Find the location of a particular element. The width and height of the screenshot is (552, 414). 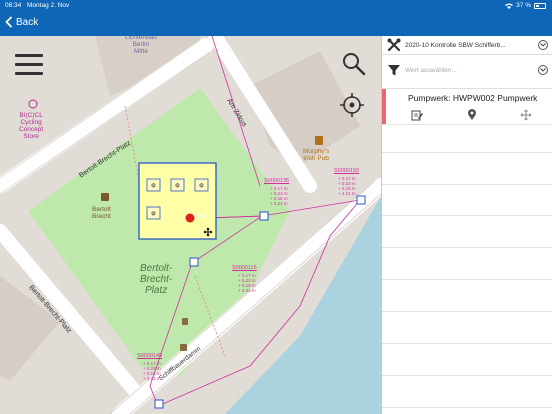

telephone-icon is located at coordinates (185, 321).